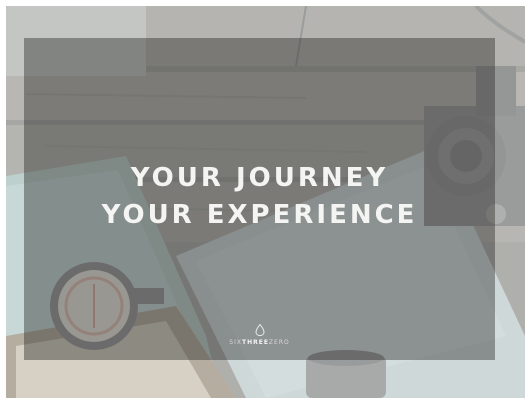  What do you see at coordinates (255, 342) in the screenshot?
I see `brand-part-2: THREE` at bounding box center [255, 342].